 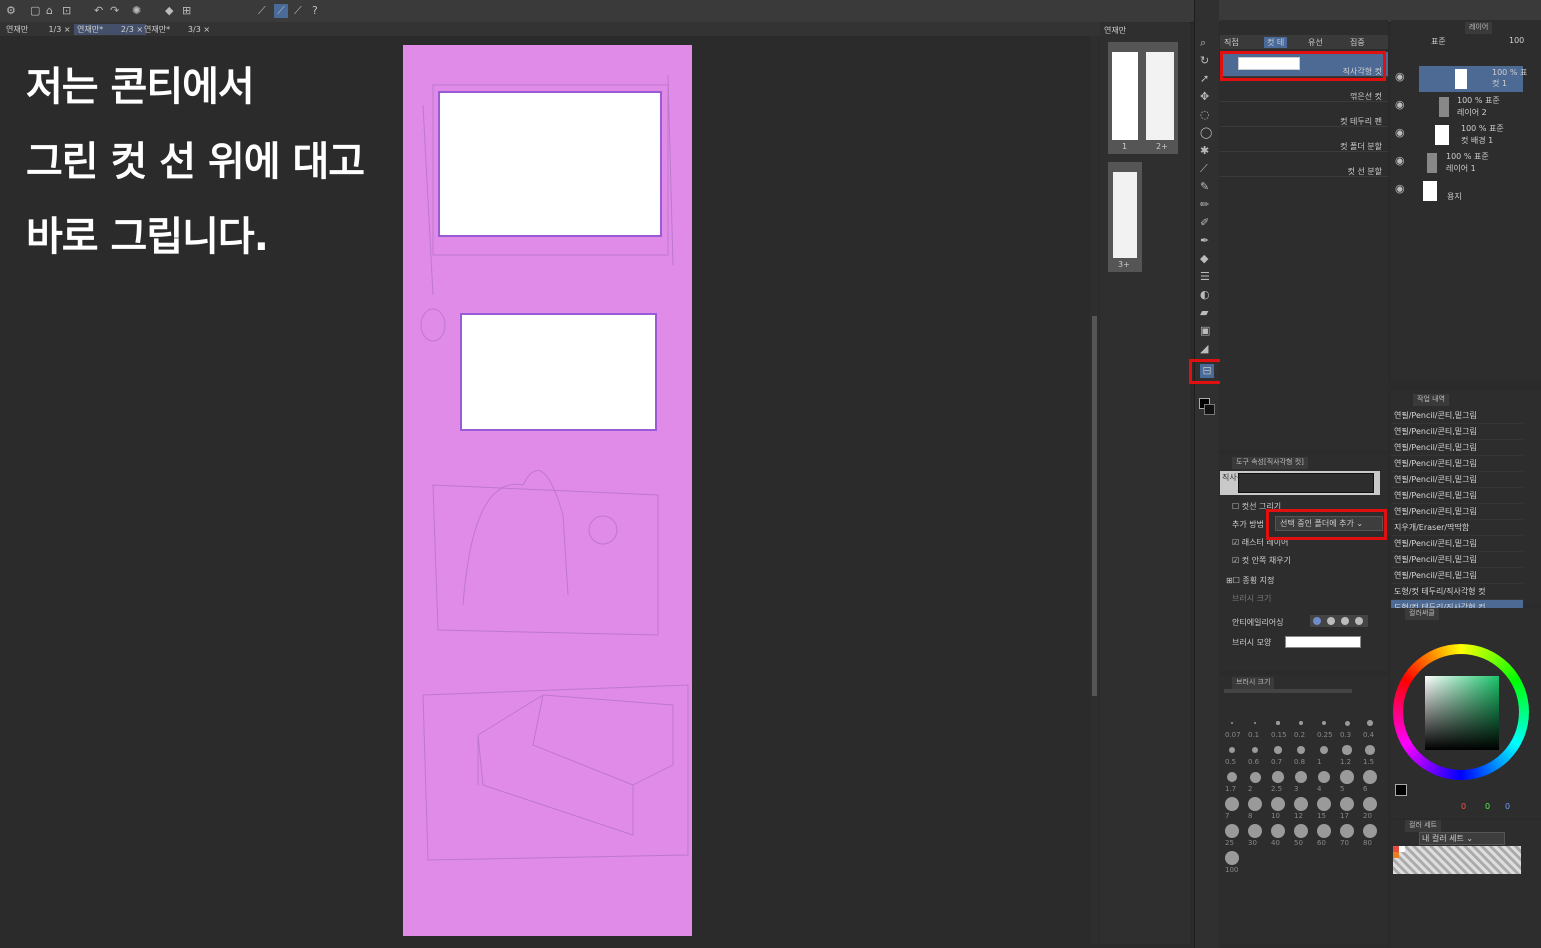 What do you see at coordinates (1205, 277) in the screenshot?
I see `blend-icon: ☰` at bounding box center [1205, 277].